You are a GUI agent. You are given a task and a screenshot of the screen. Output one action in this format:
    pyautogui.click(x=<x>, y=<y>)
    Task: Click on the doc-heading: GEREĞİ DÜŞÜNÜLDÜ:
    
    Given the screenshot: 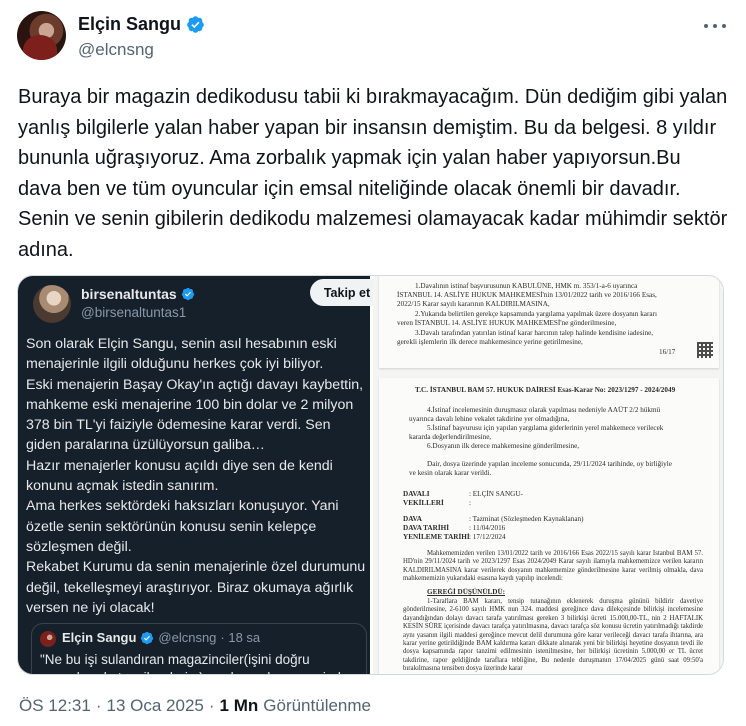 What is the action you would take?
    pyautogui.click(x=466, y=592)
    